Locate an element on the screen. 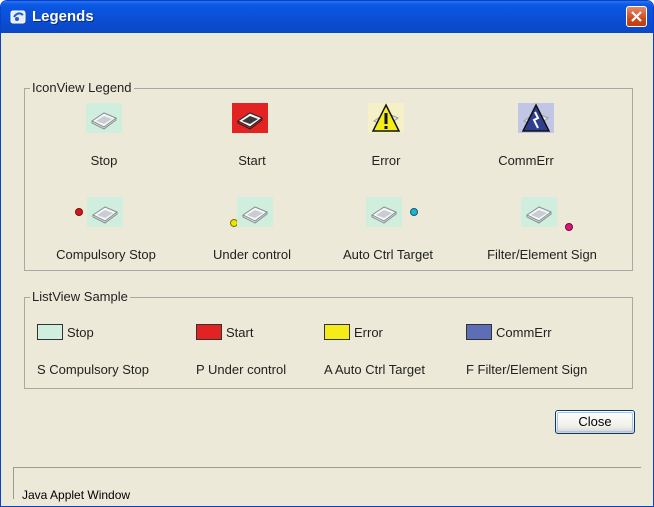  legend-stop-label: Stop is located at coordinates (104, 160).